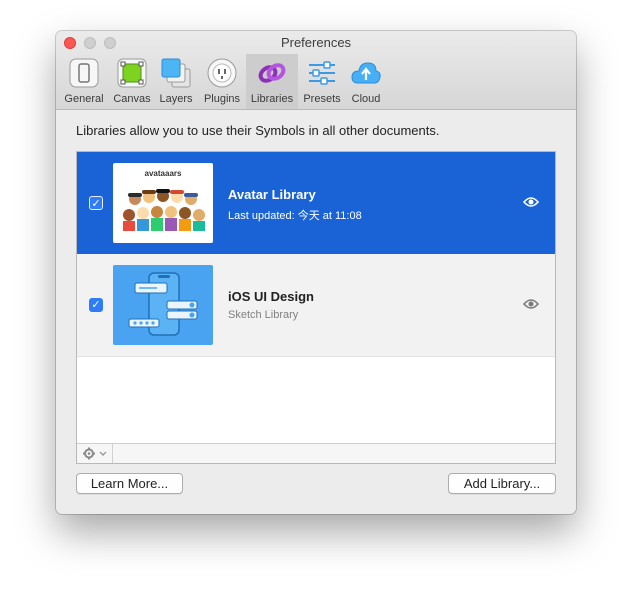 This screenshot has width=632, height=594. What do you see at coordinates (222, 99) in the screenshot?
I see `tab-plugins-label: Plugins` at bounding box center [222, 99].